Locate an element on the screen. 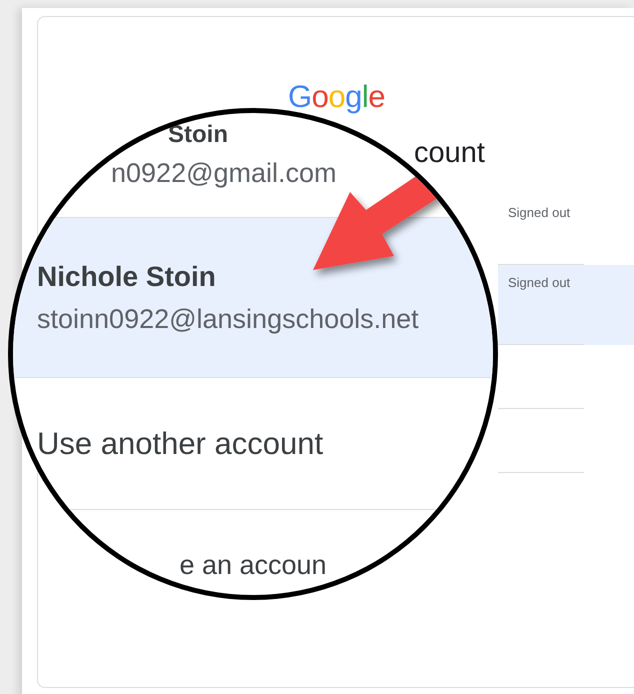  create-account-link: e an accoun is located at coordinates (253, 565).